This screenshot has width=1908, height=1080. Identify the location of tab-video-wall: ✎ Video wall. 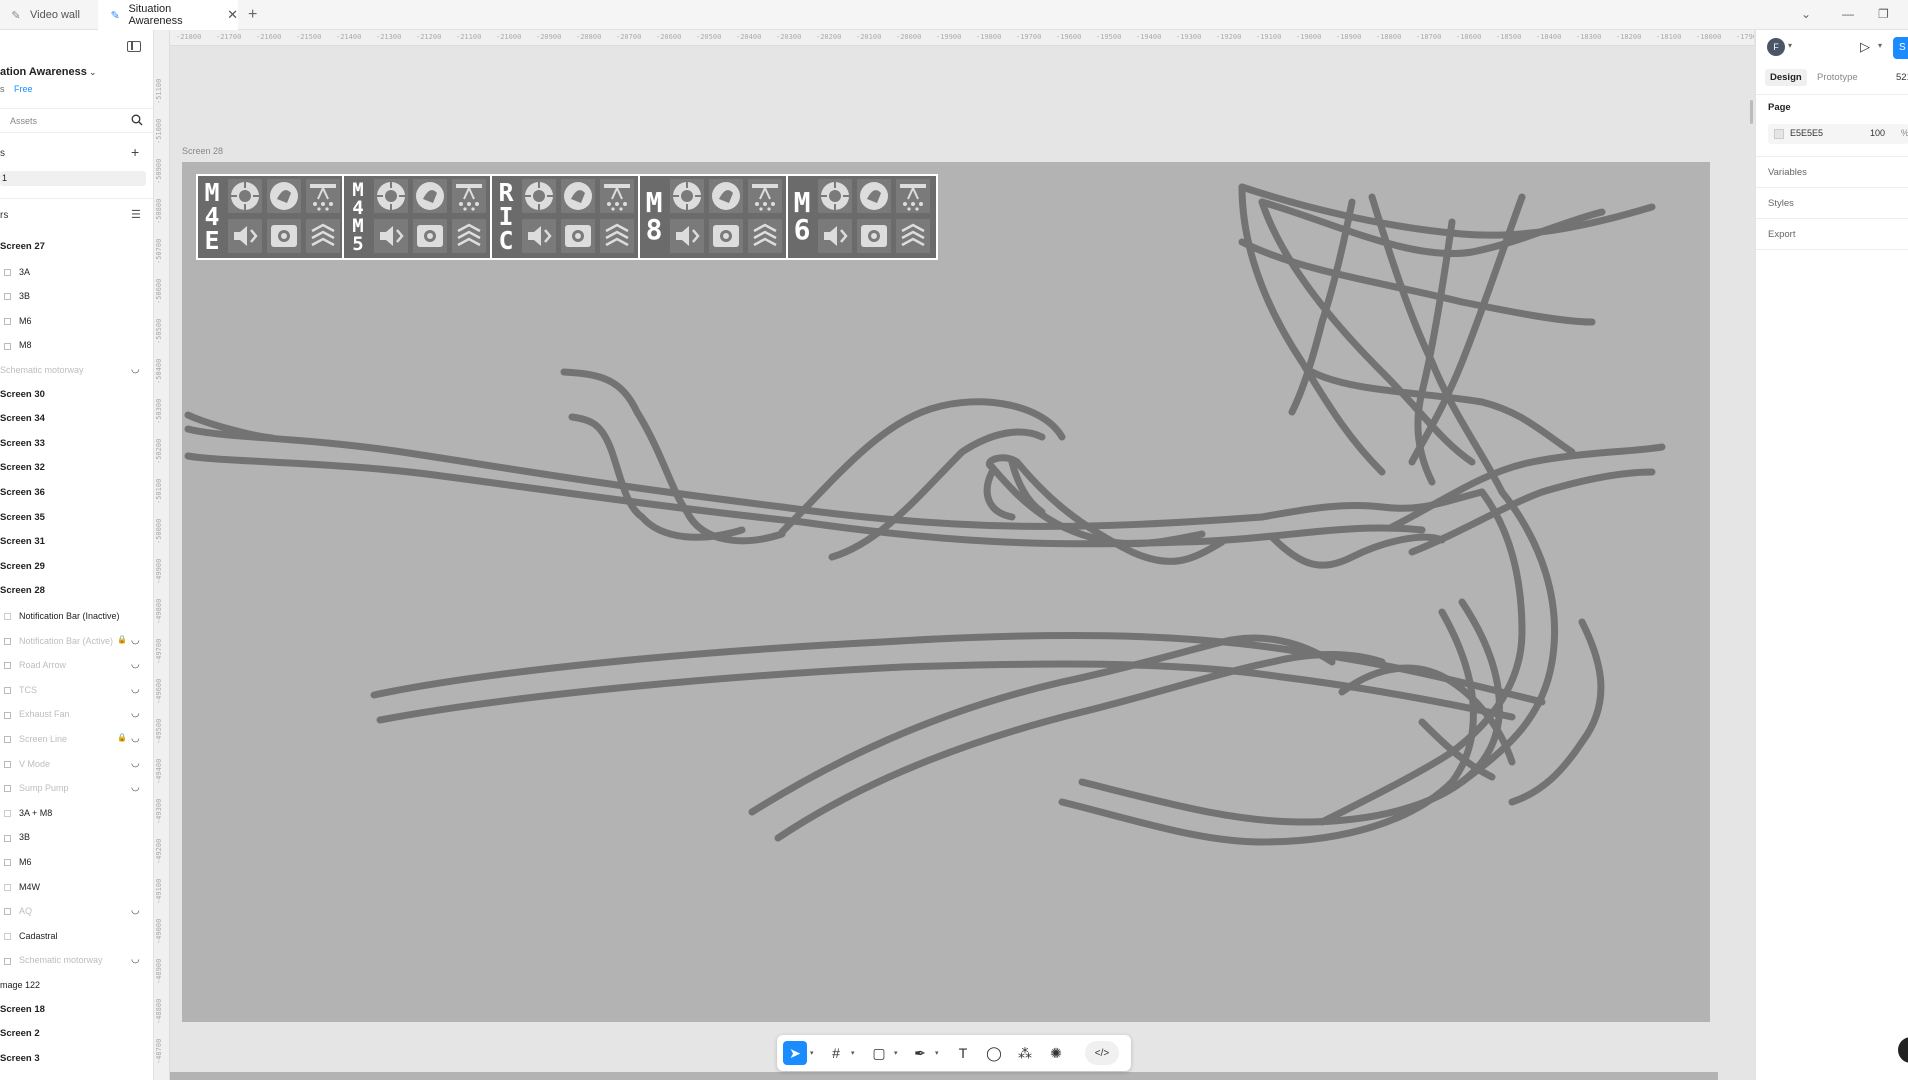
(47, 15).